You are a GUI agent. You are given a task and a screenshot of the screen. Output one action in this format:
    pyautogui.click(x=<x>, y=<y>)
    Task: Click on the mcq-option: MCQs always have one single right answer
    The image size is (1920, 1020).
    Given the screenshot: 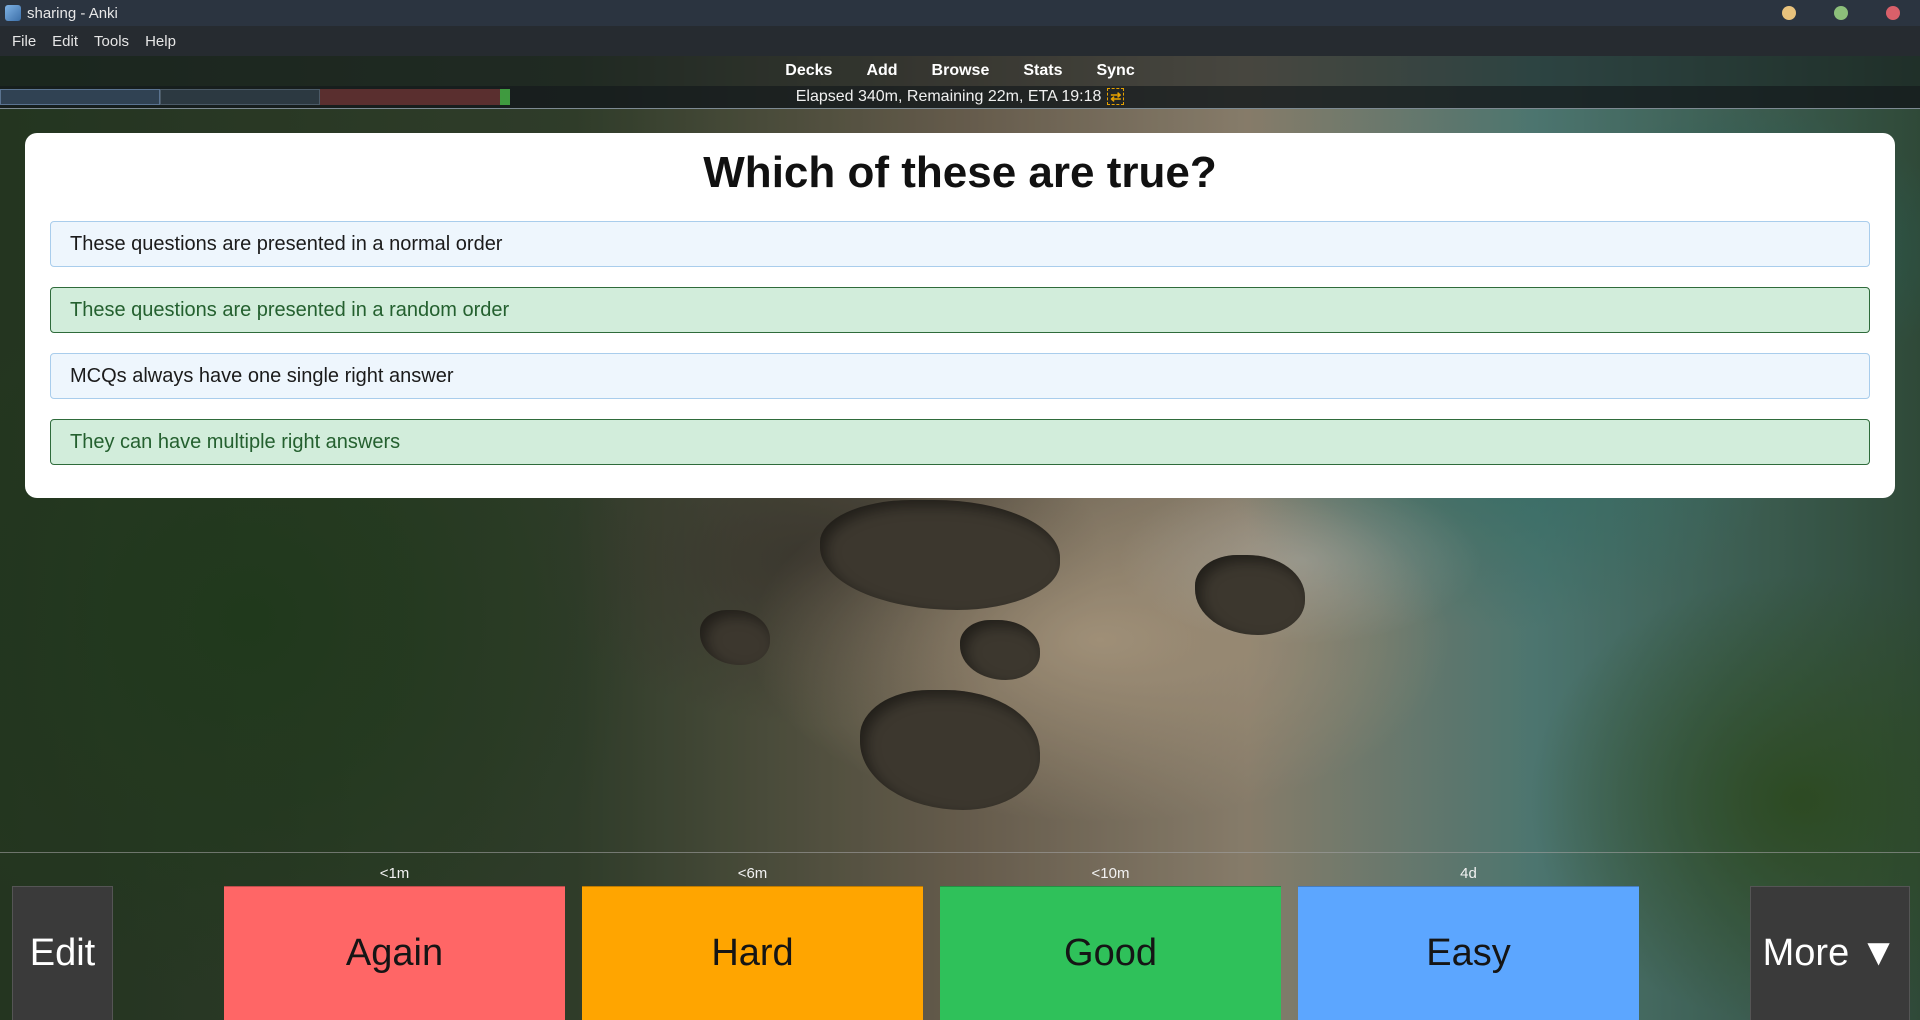 What is the action you would take?
    pyautogui.click(x=960, y=376)
    